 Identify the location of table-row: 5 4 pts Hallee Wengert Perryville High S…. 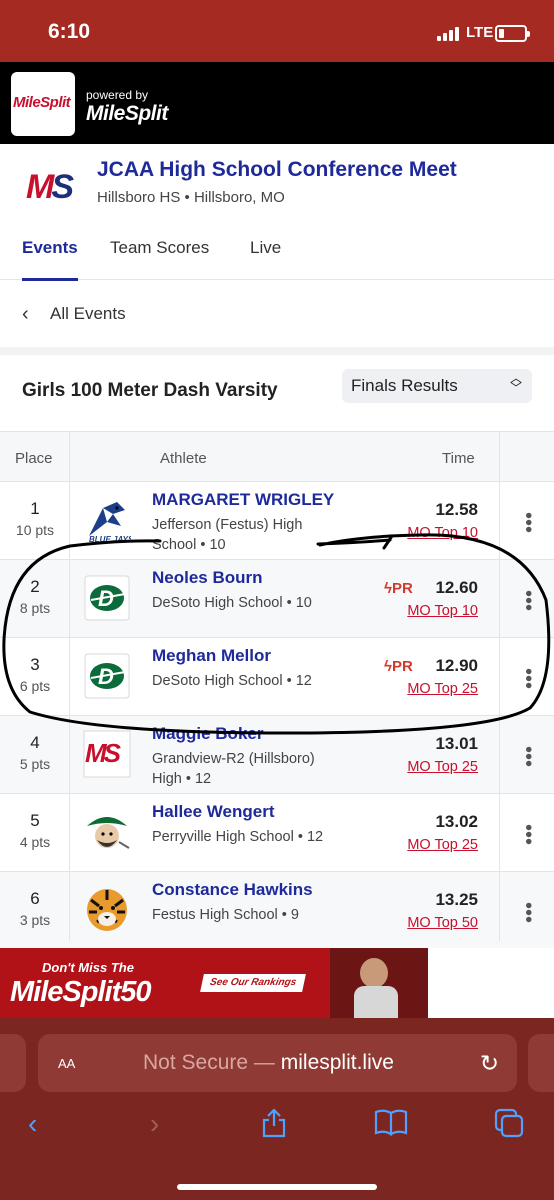
(277, 833).